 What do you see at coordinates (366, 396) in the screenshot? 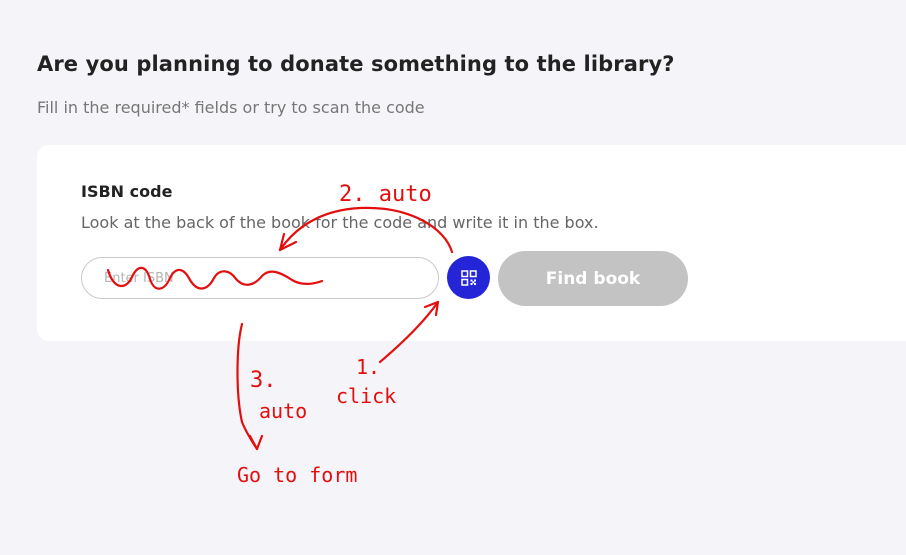
I see `annotation-step1-text: click` at bounding box center [366, 396].